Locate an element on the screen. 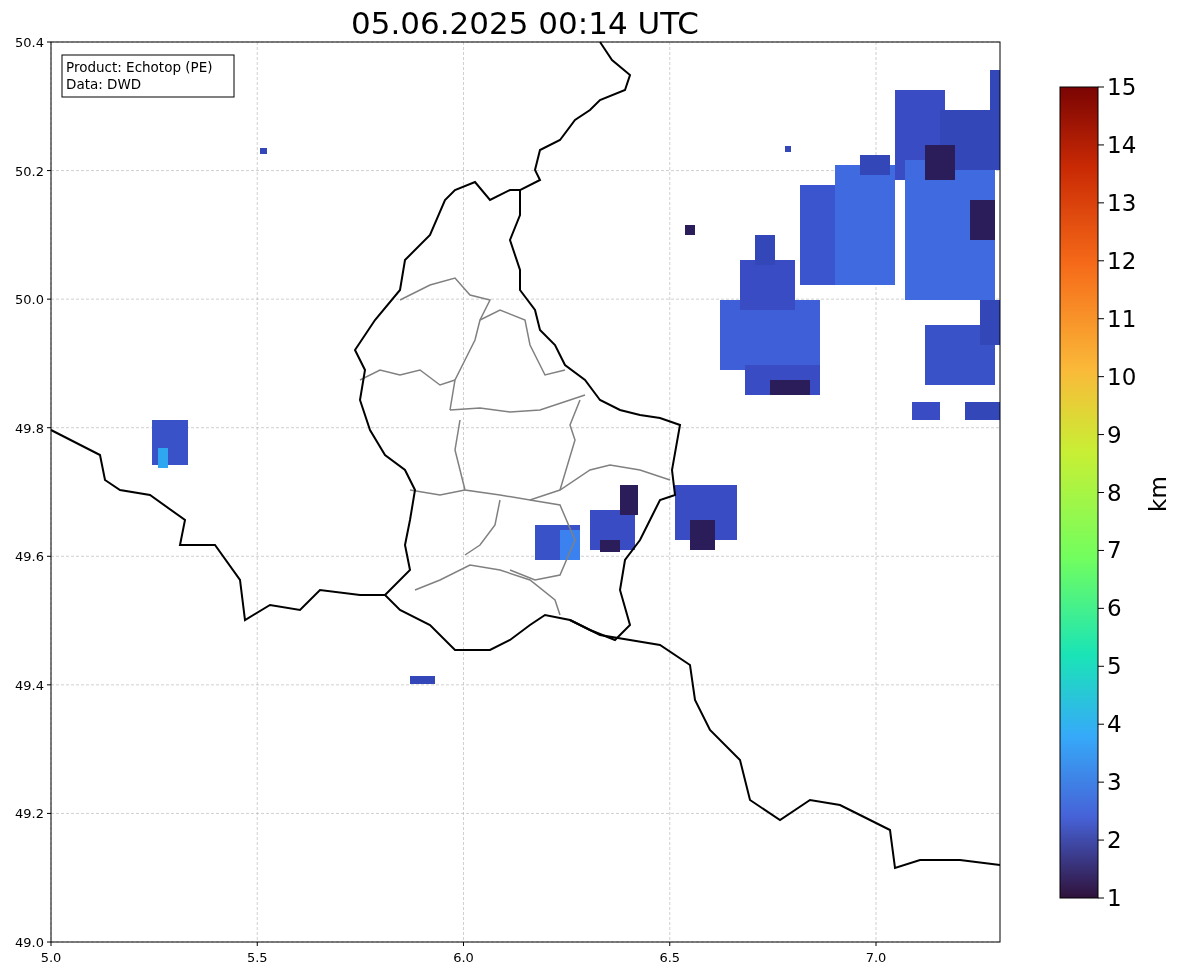 This screenshot has width=1178, height=976. x-tick-label: 5.5 is located at coordinates (257, 957).